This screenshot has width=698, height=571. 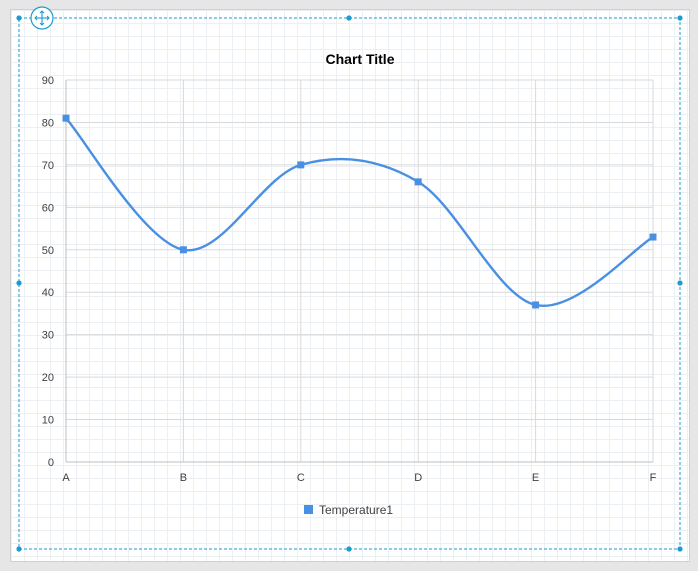 I want to click on legend-swatch, so click(x=308, y=509).